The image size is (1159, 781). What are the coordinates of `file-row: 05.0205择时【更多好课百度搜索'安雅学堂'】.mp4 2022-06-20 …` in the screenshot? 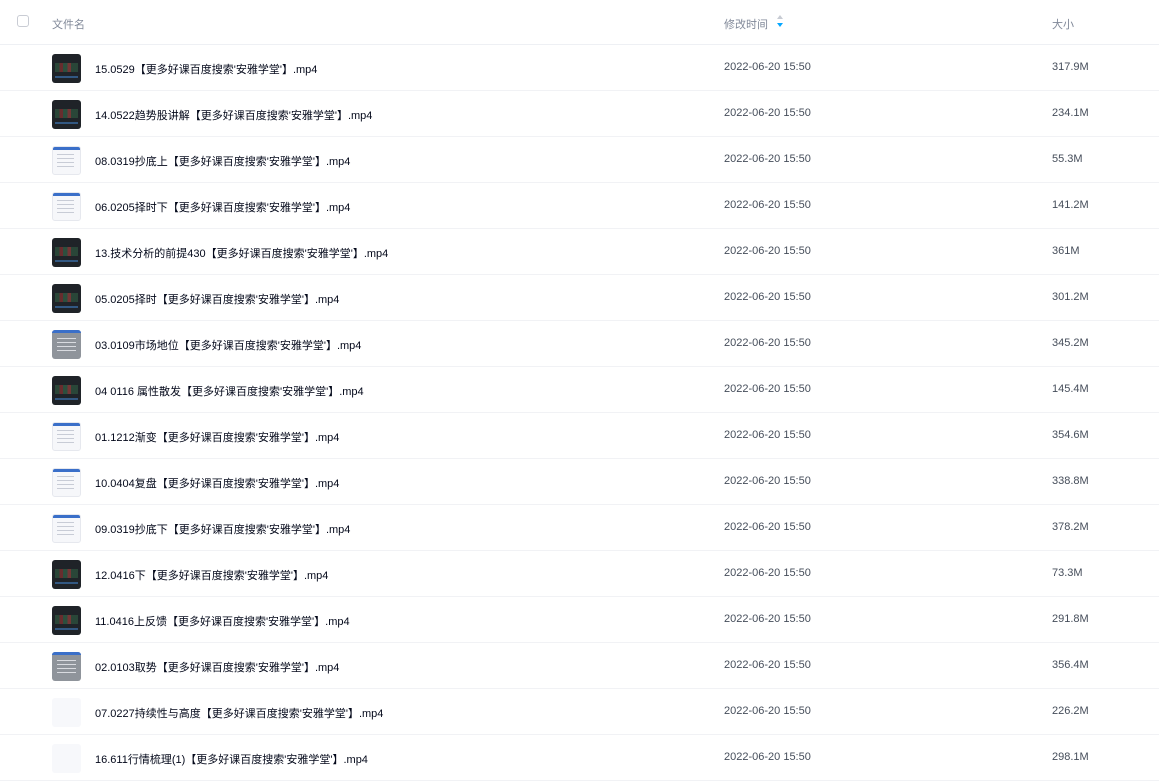 It's located at (579, 298).